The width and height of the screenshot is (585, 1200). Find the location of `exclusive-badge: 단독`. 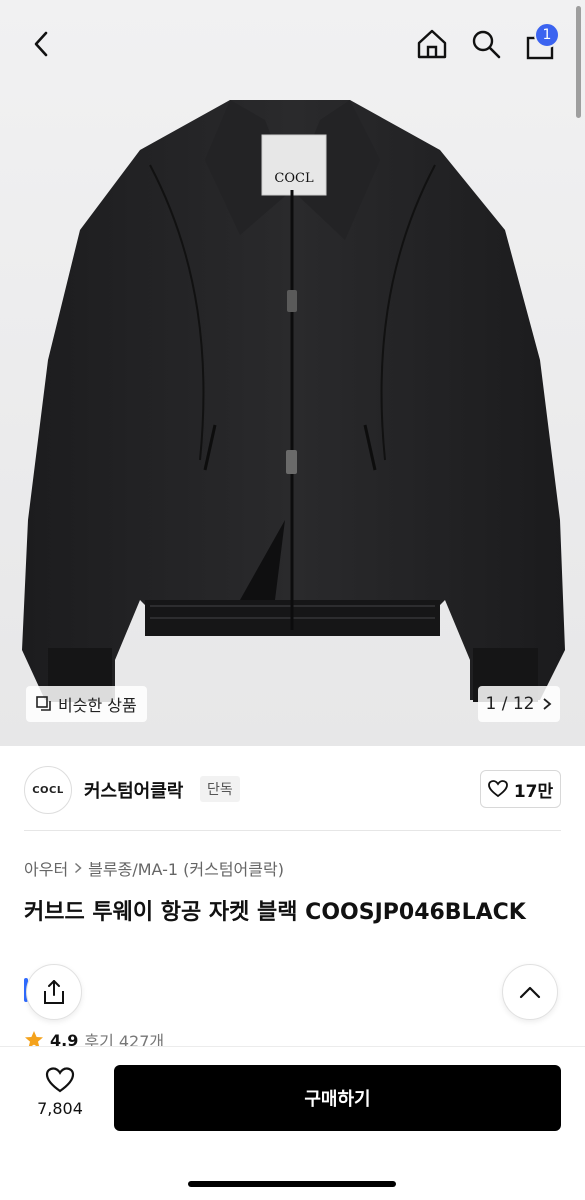

exclusive-badge: 단독 is located at coordinates (220, 789).